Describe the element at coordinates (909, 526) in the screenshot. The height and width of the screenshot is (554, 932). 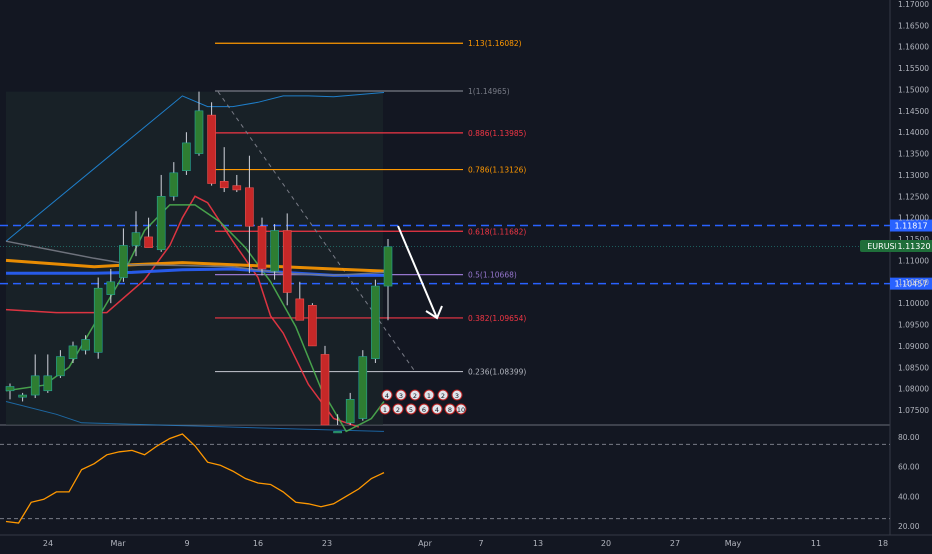
I see `oscillator-axis-tick: 20.00` at that location.